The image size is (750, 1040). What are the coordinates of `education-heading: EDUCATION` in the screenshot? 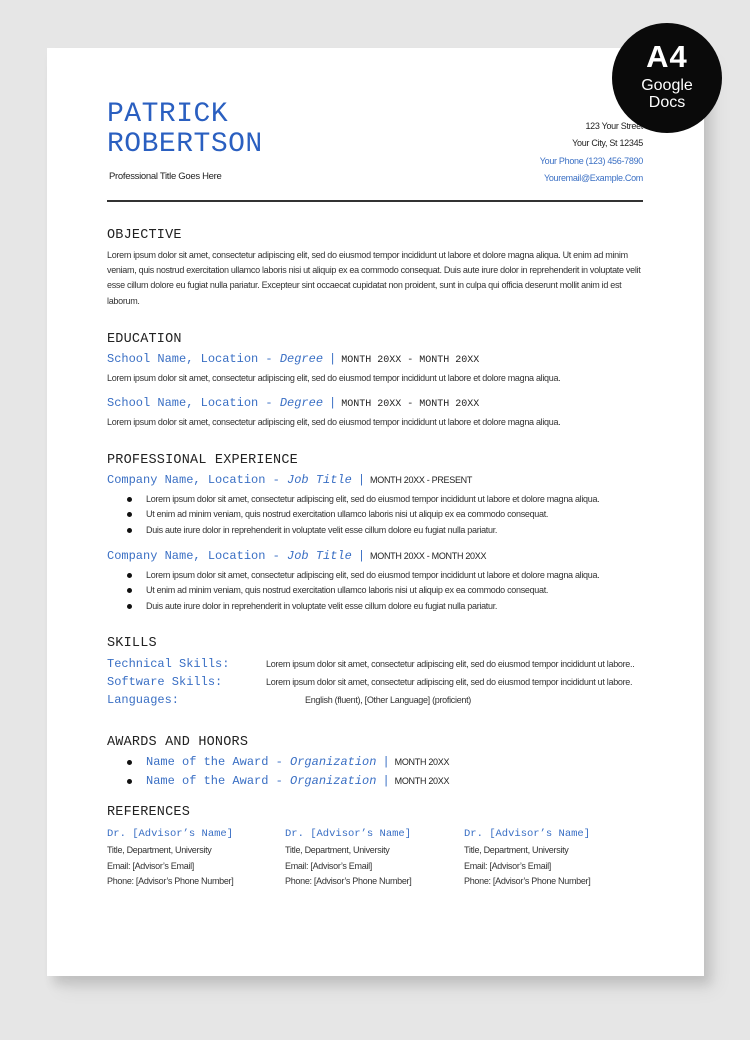 It's located at (144, 339).